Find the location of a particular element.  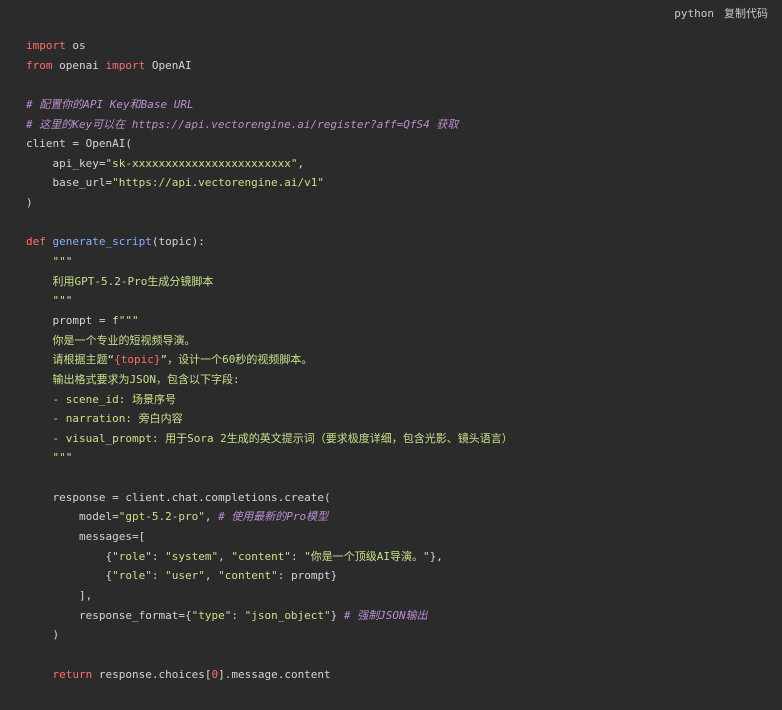

code-token: return is located at coordinates (72, 674).